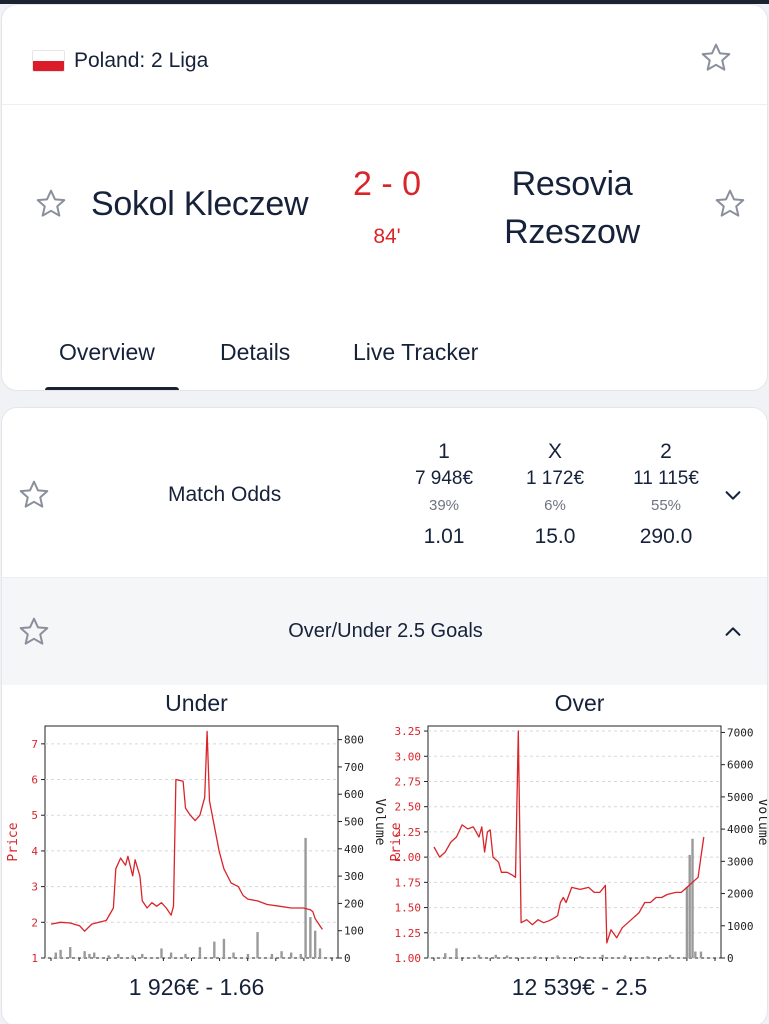 The width and height of the screenshot is (769, 1024). I want to click on active-tab-indicator, so click(112, 388).